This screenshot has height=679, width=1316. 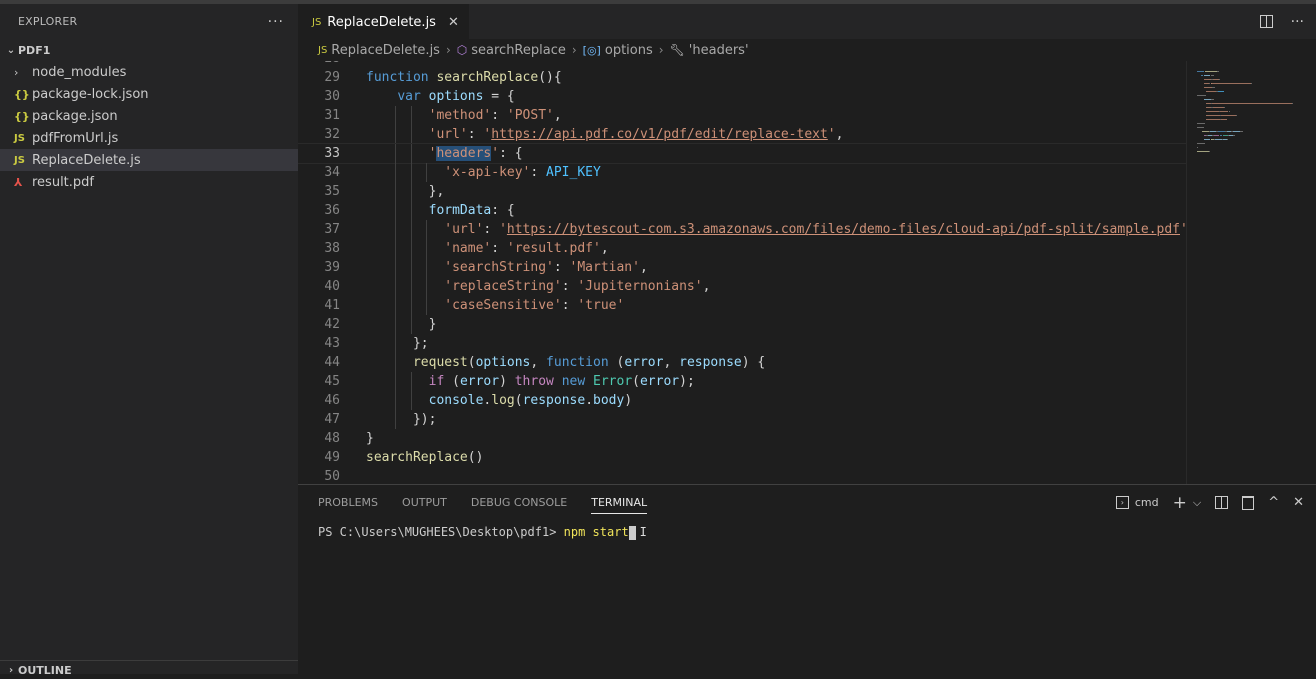 I want to click on code-text: console.log(response.body), so click(x=530, y=400).